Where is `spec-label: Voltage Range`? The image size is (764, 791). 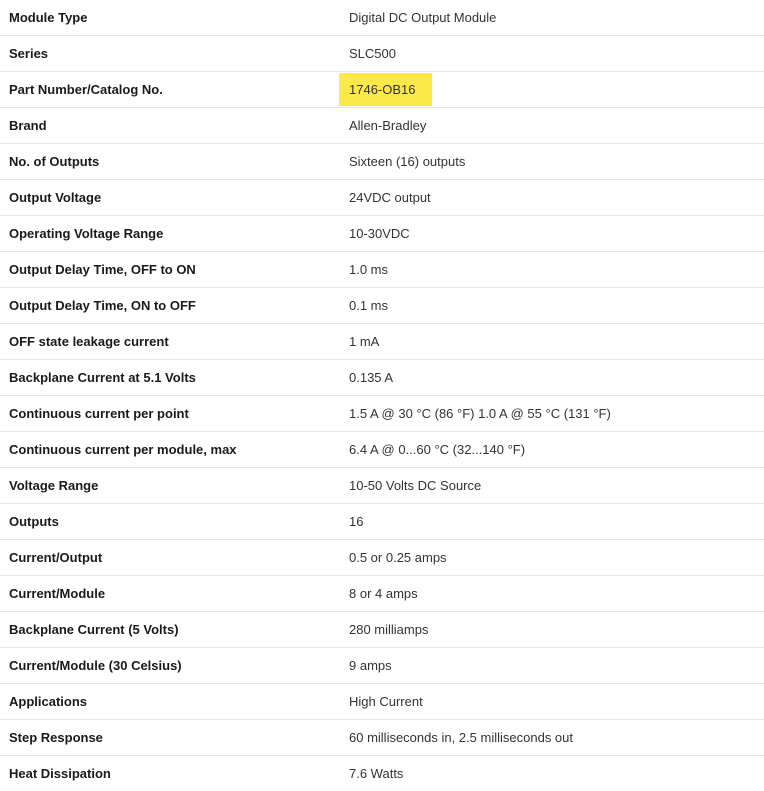 spec-label: Voltage Range is located at coordinates (169, 486).